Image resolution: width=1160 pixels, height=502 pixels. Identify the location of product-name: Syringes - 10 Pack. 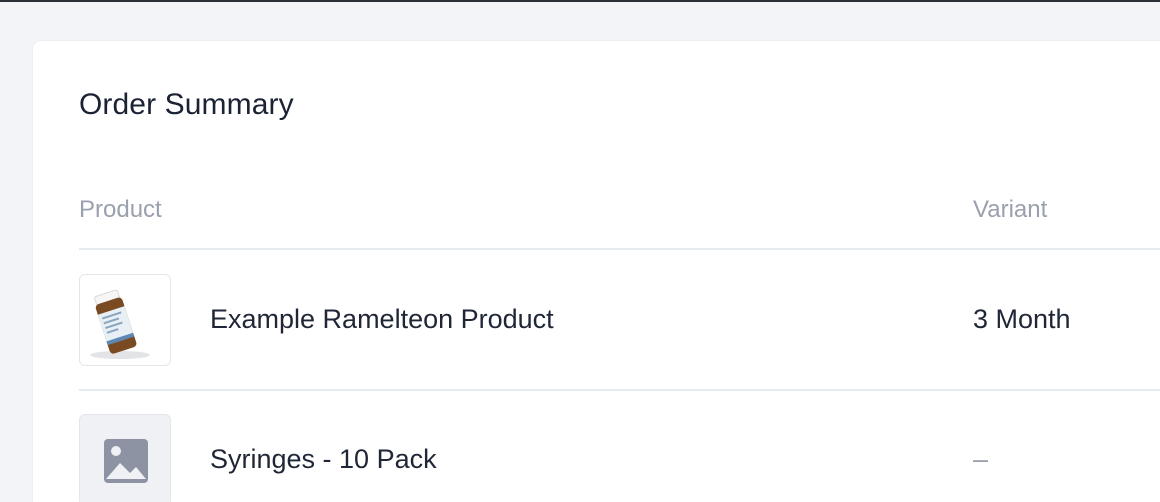
(323, 459).